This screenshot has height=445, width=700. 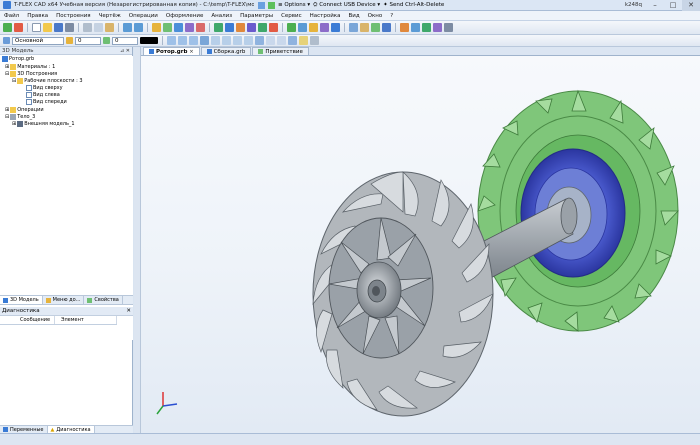 I want to click on shell-icon, so click(x=291, y=27).